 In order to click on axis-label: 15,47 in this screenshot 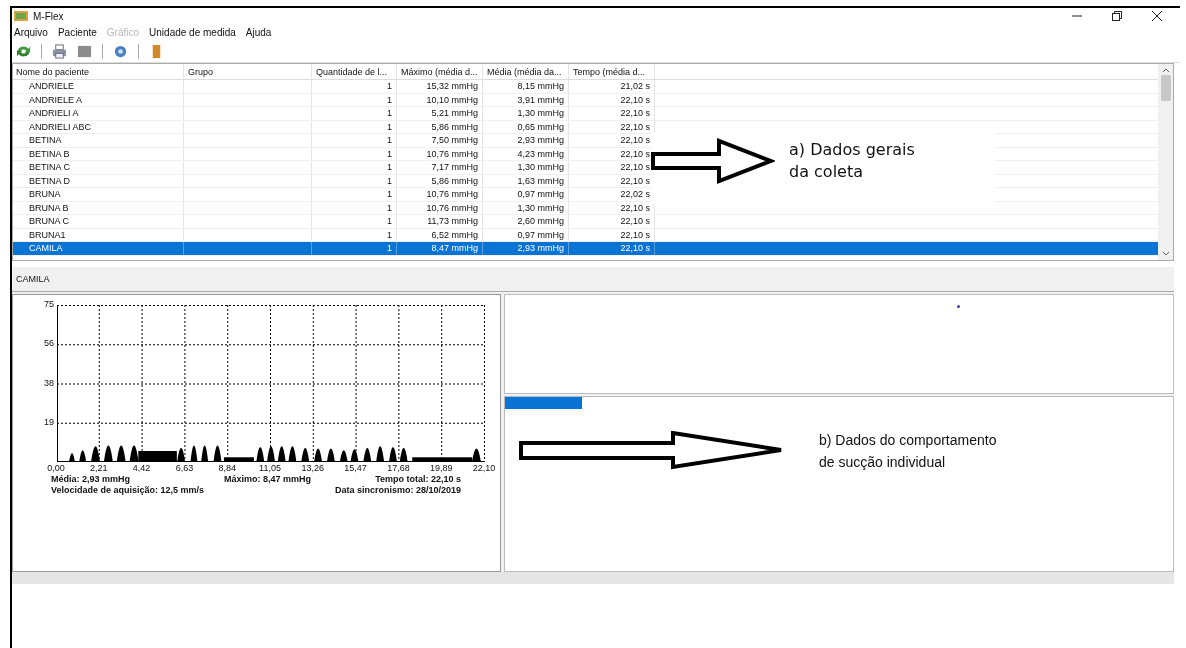, I will do `click(355, 468)`.